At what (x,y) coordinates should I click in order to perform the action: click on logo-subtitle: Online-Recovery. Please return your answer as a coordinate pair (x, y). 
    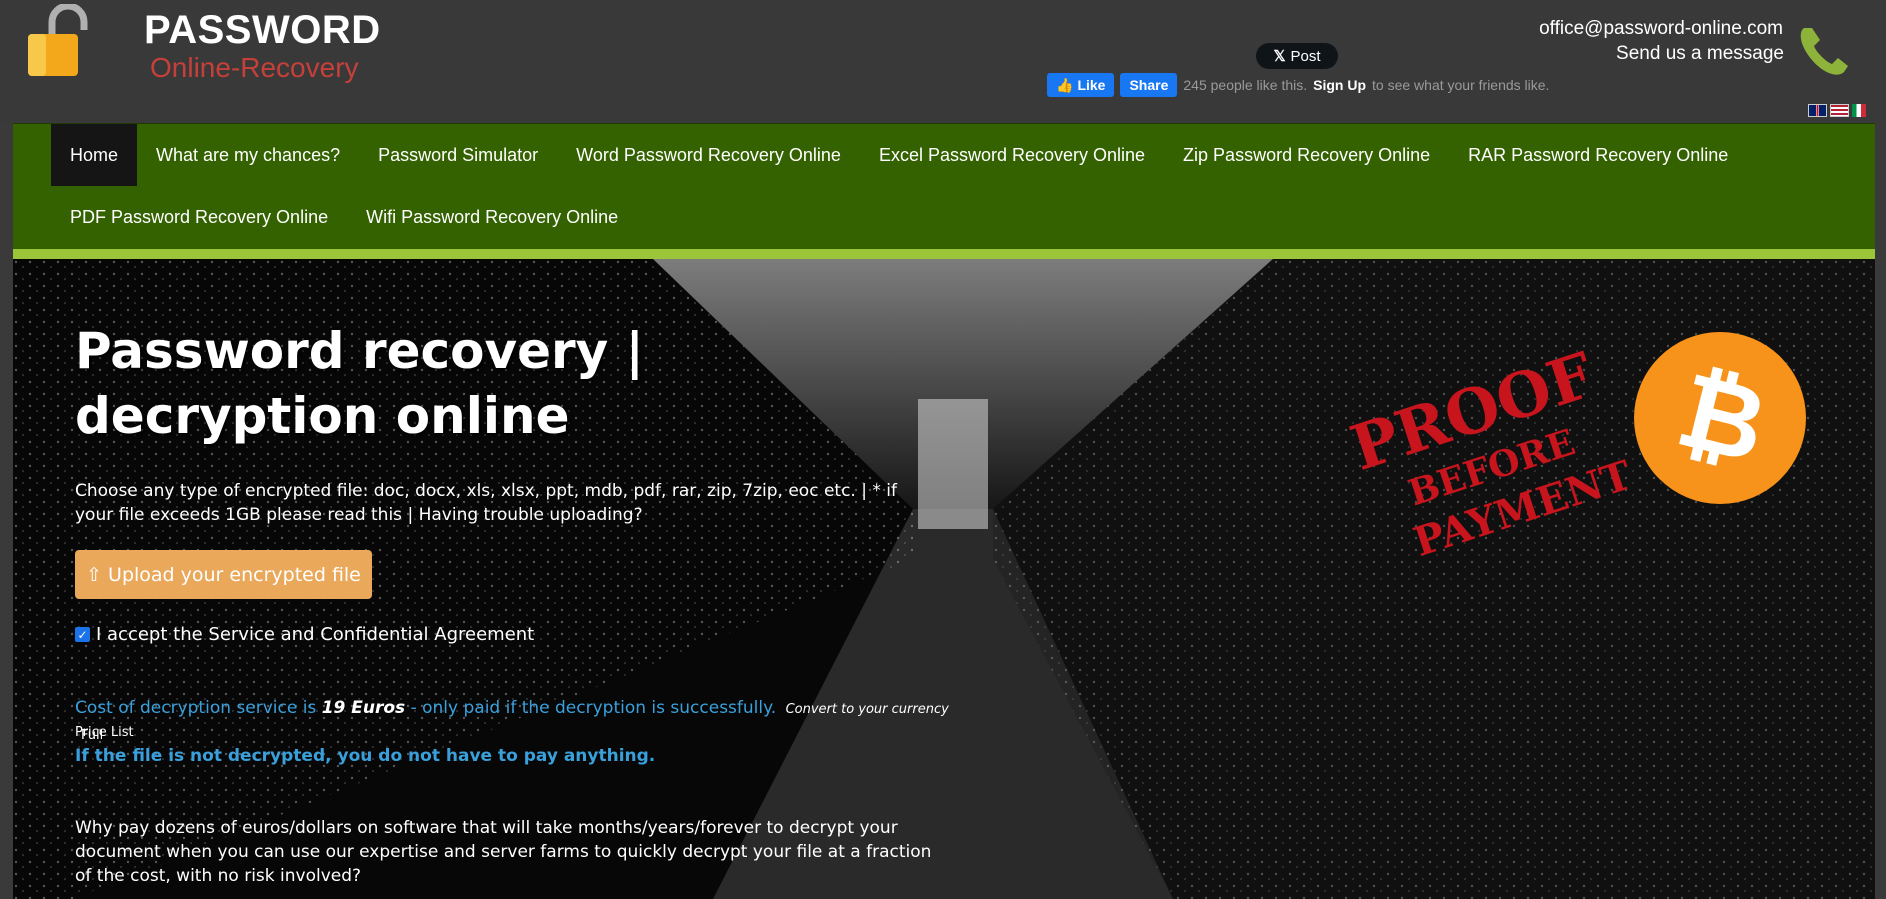
    Looking at the image, I should click on (254, 68).